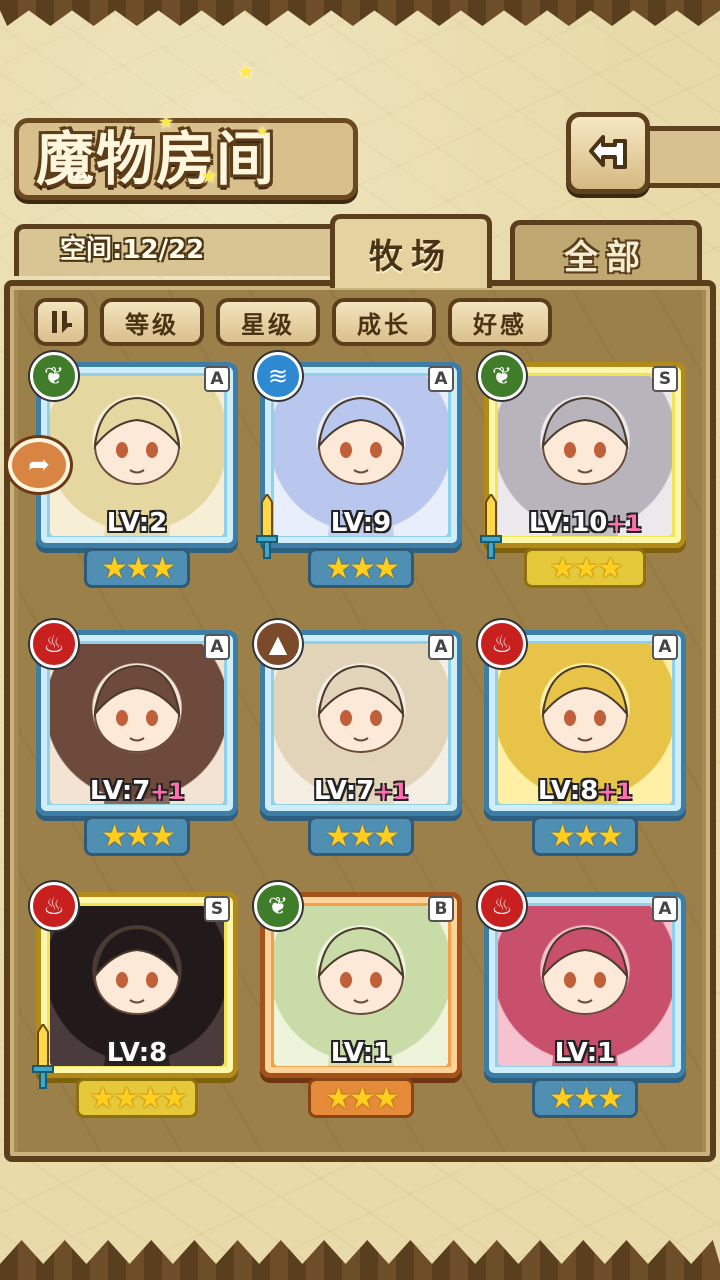 This screenshot has height=1280, width=720. I want to click on filter-level-button: 等级, so click(152, 322).